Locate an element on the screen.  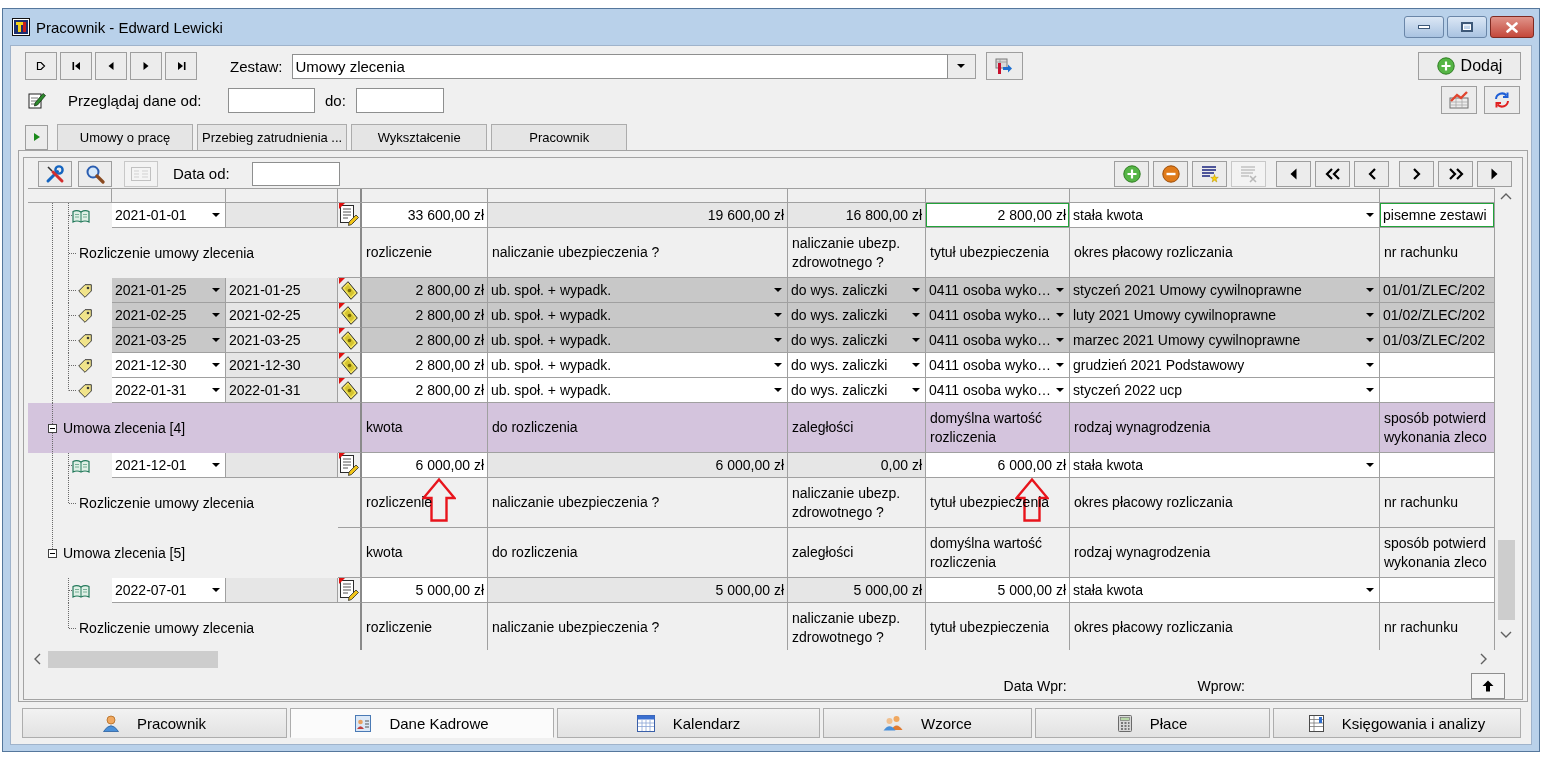
last-record-button is located at coordinates (181, 66).